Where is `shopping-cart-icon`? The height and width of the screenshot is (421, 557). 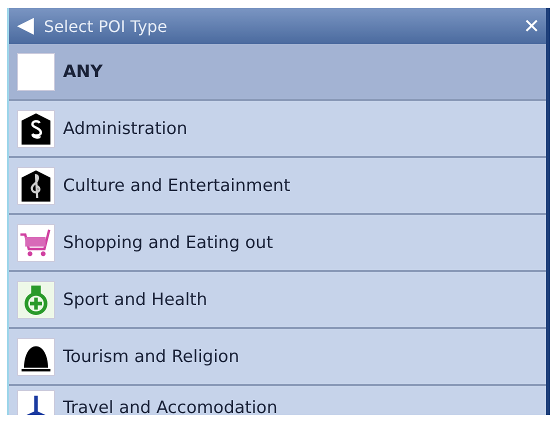 shopping-cart-icon is located at coordinates (36, 243).